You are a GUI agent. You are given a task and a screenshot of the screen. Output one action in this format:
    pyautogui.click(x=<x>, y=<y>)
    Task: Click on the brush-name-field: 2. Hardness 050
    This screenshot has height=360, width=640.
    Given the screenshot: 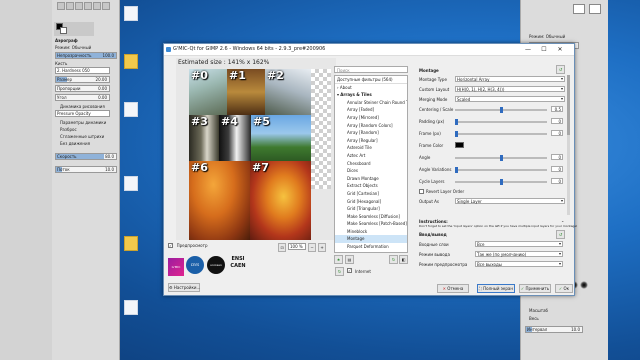 What is the action you would take?
    pyautogui.click(x=82, y=70)
    